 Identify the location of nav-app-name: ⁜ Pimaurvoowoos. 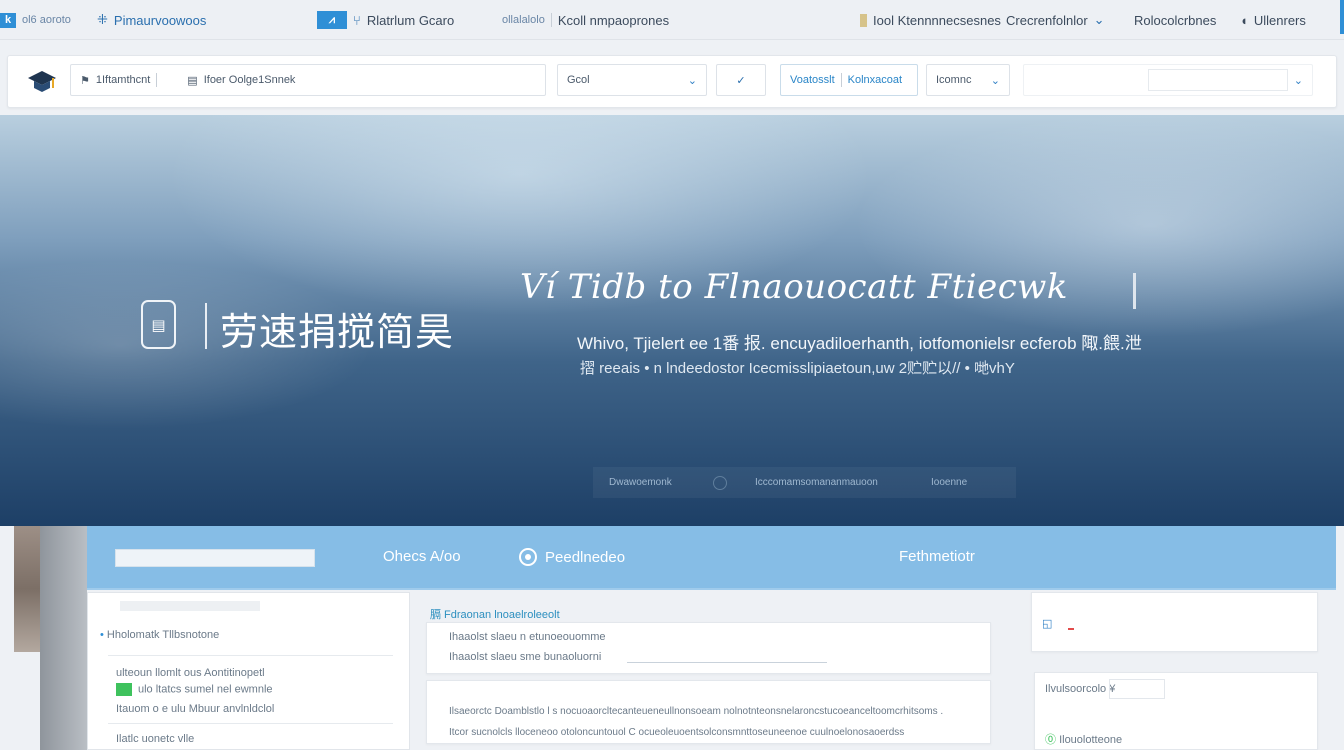
(151, 20).